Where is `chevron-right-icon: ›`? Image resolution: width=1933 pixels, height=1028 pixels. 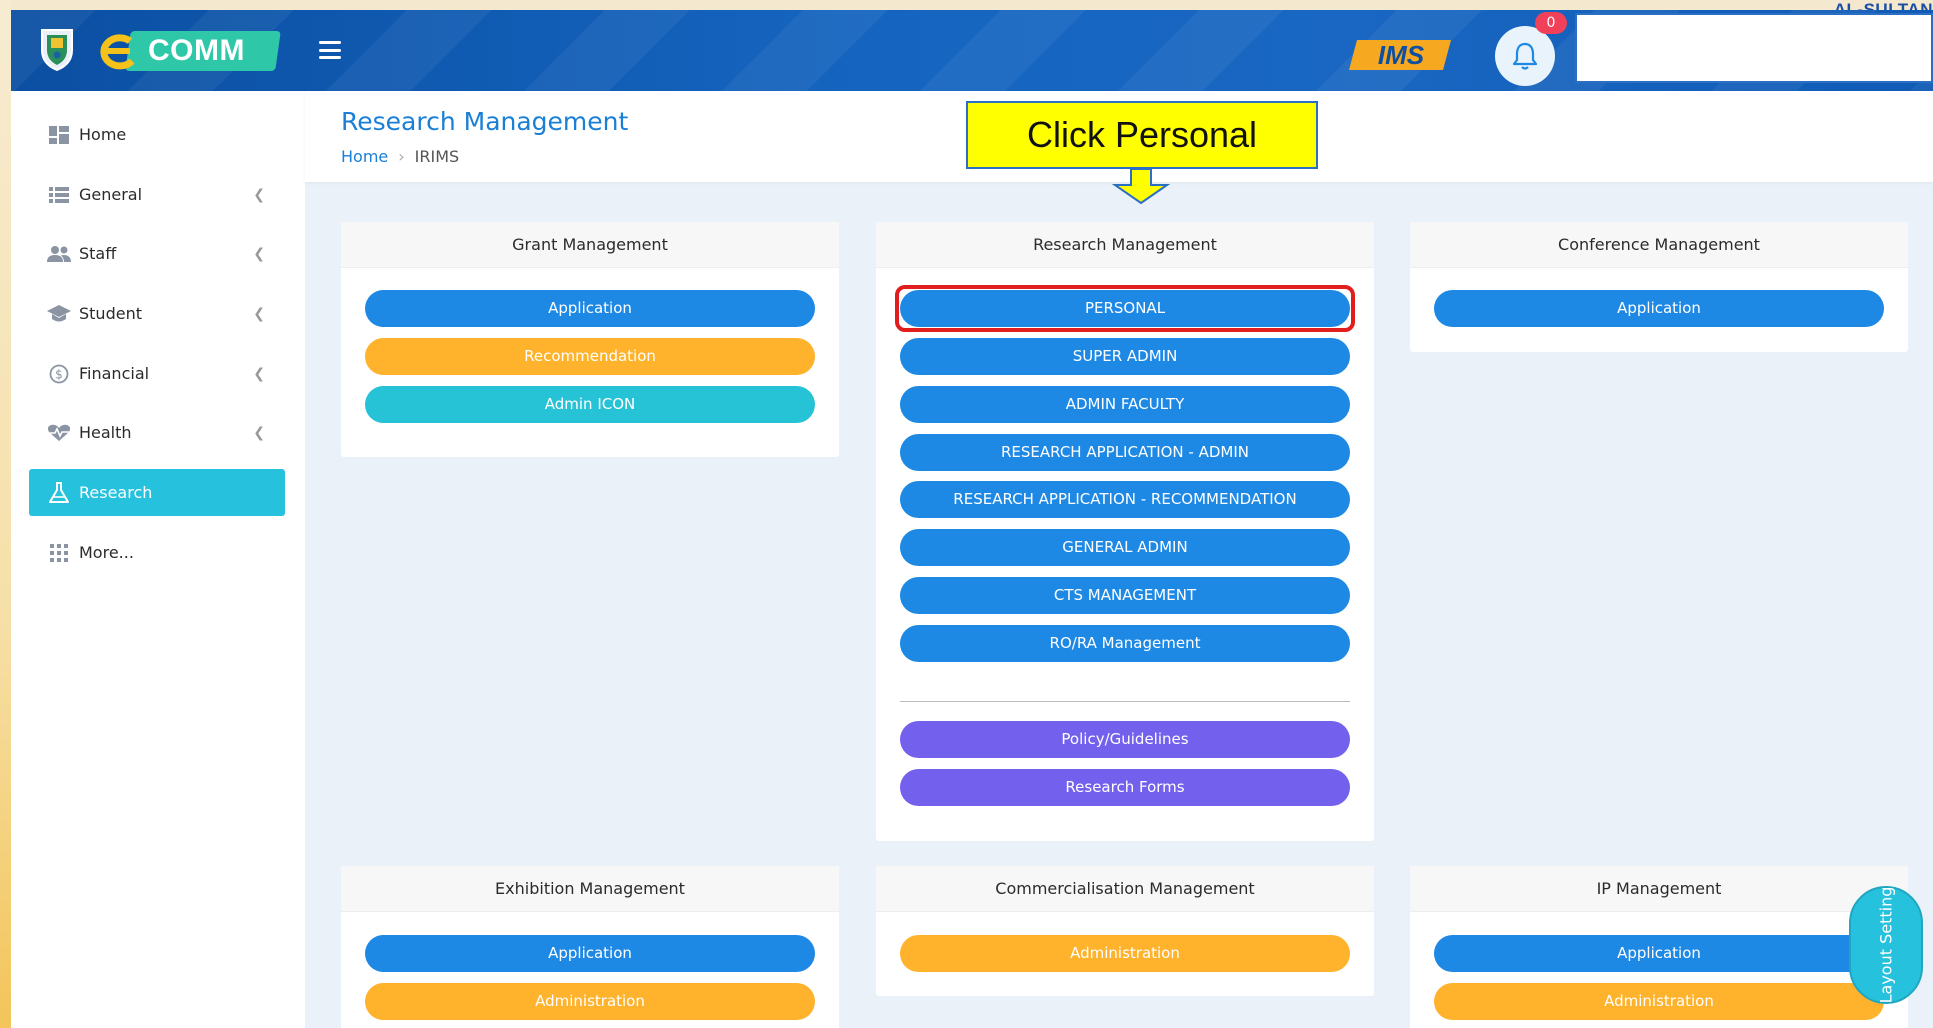 chevron-right-icon: › is located at coordinates (401, 156).